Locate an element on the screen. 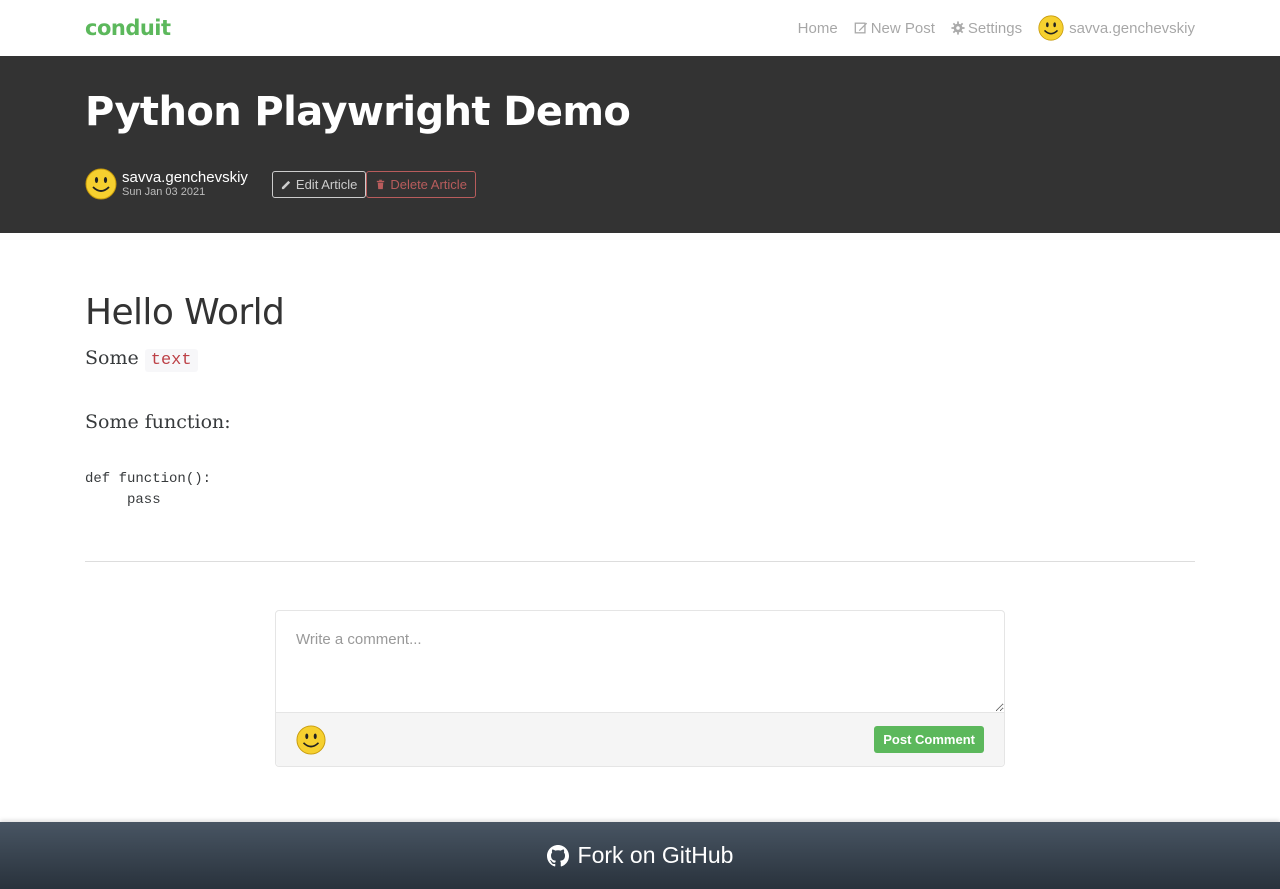 Image resolution: width=1280 pixels, height=889 pixels. comment-avatar is located at coordinates (311, 739).